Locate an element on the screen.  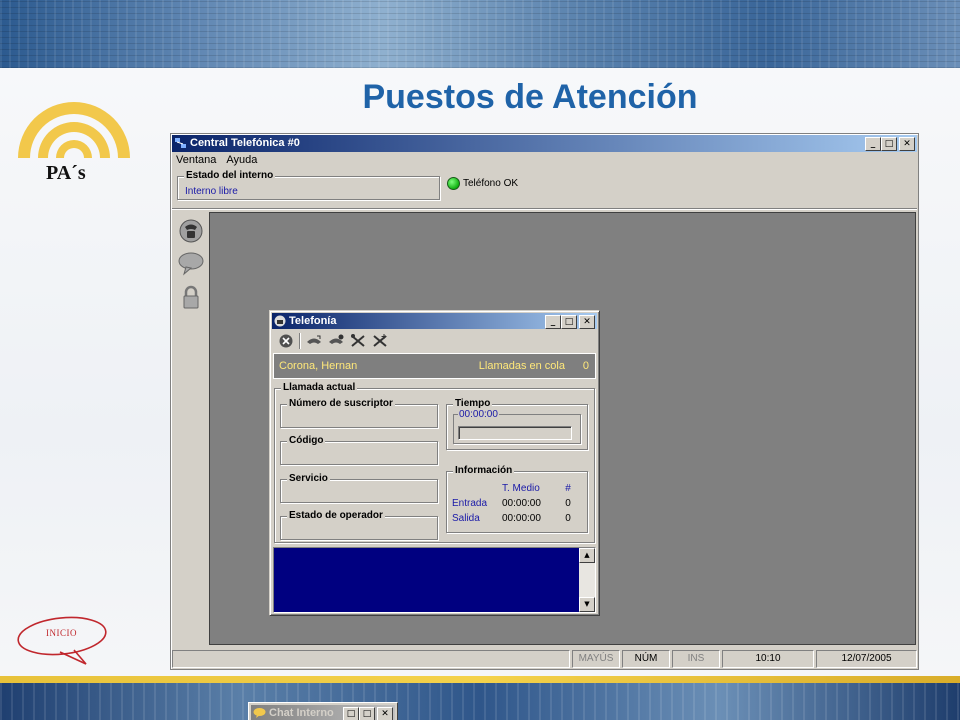
field-label: Servicio is located at coordinates (308, 478).